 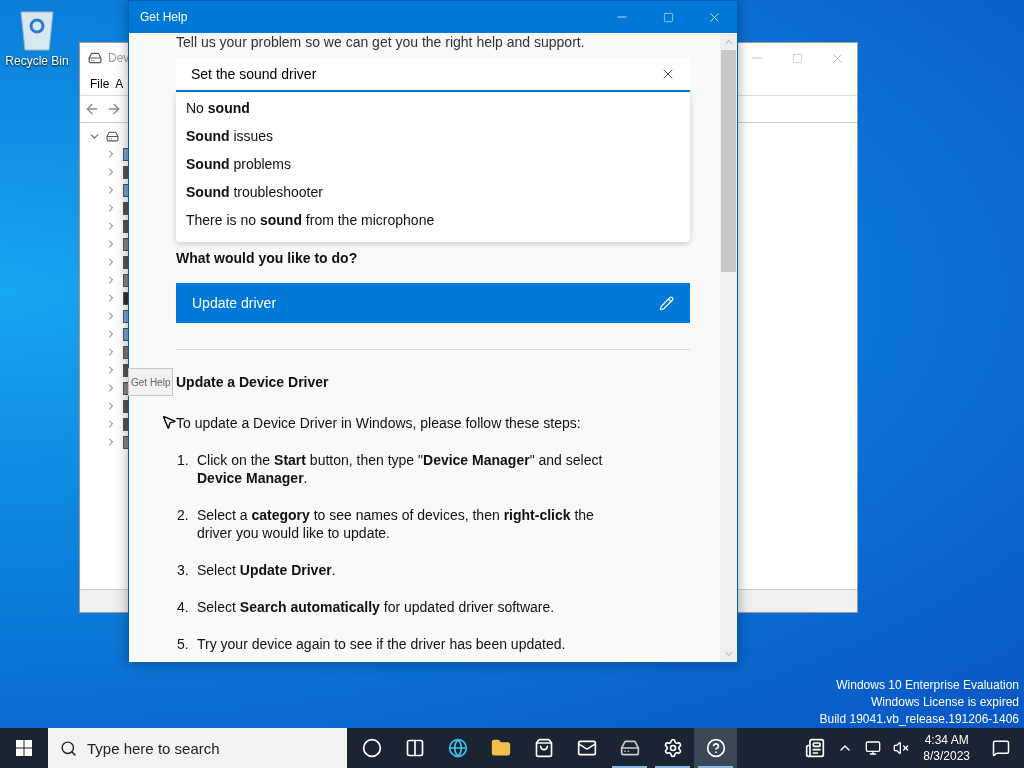 I want to click on system-notice-text: Windows License is expired, so click(x=944, y=702).